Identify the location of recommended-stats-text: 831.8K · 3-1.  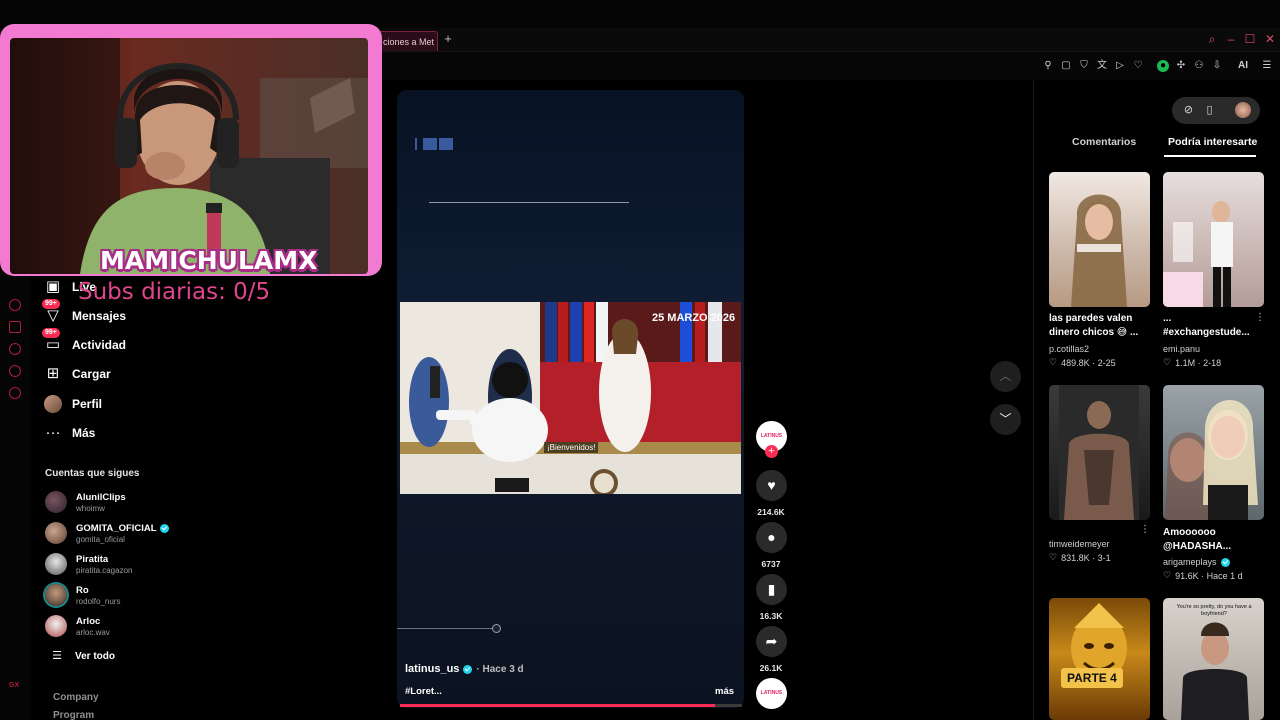
(1086, 557).